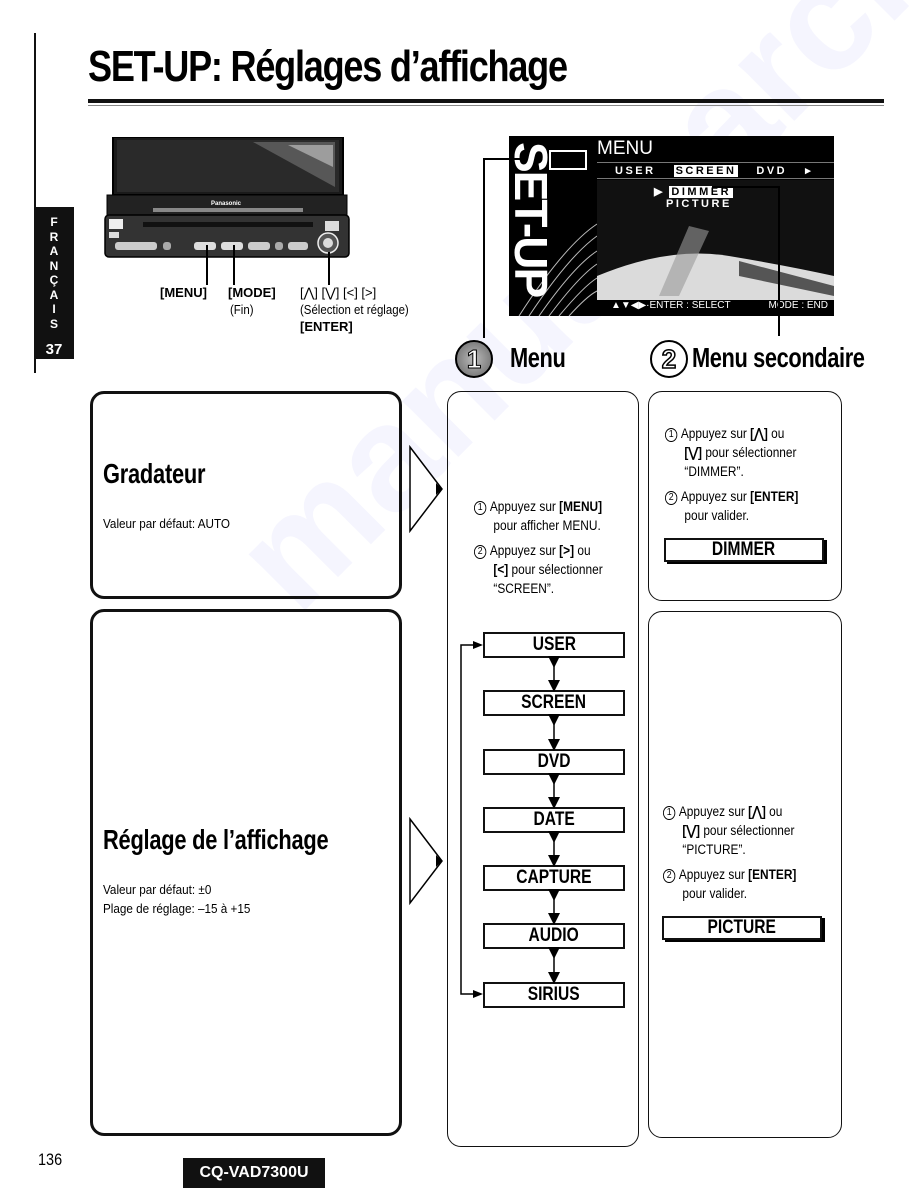 The image size is (918, 1188). What do you see at coordinates (717, 515) in the screenshot?
I see `submenu-step-2-line-2: pour valider.` at bounding box center [717, 515].